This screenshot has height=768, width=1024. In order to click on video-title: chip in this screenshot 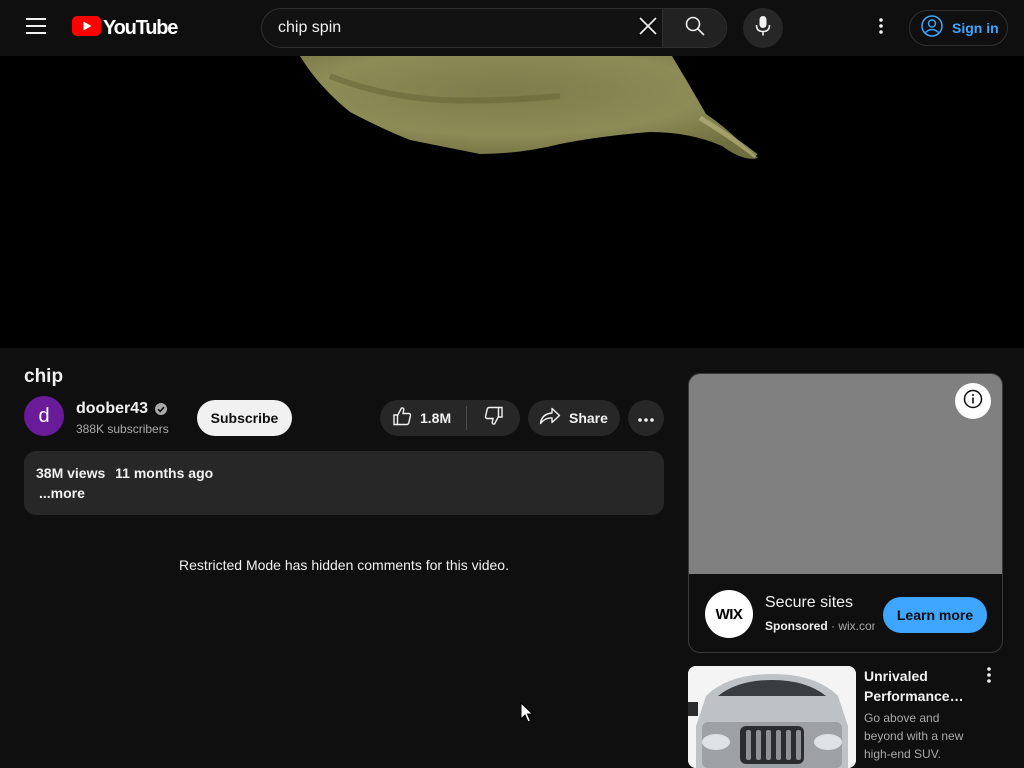, I will do `click(44, 376)`.